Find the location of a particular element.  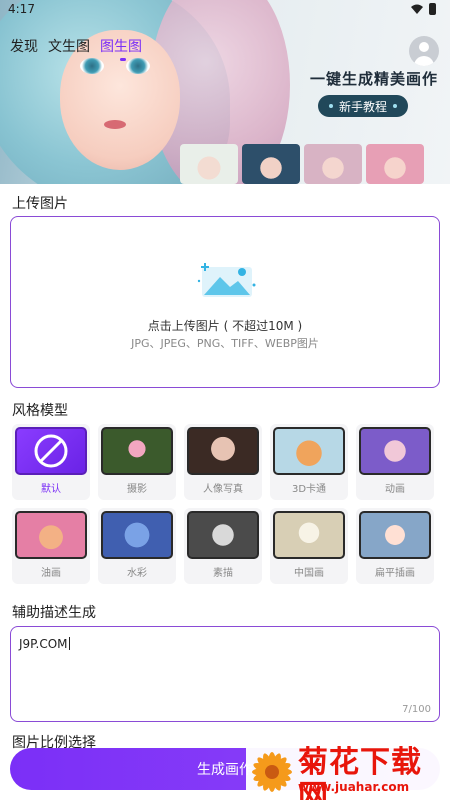

tab-image-to-image-label: 图生图 is located at coordinates (121, 47).